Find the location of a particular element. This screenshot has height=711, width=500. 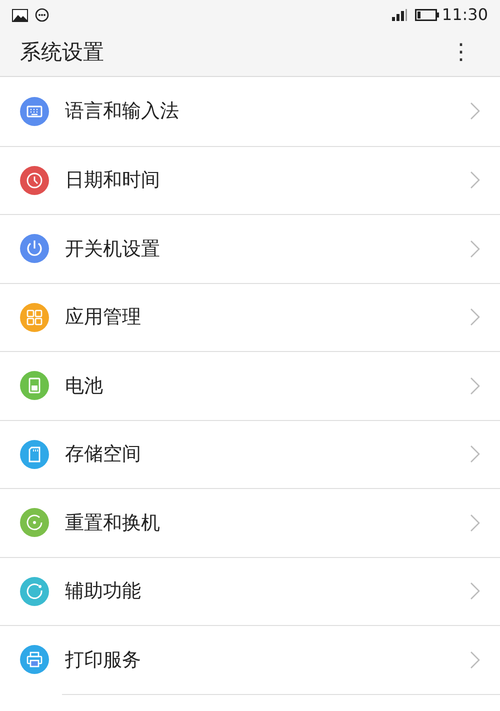

settings-item: 日期和时间 is located at coordinates (250, 180).